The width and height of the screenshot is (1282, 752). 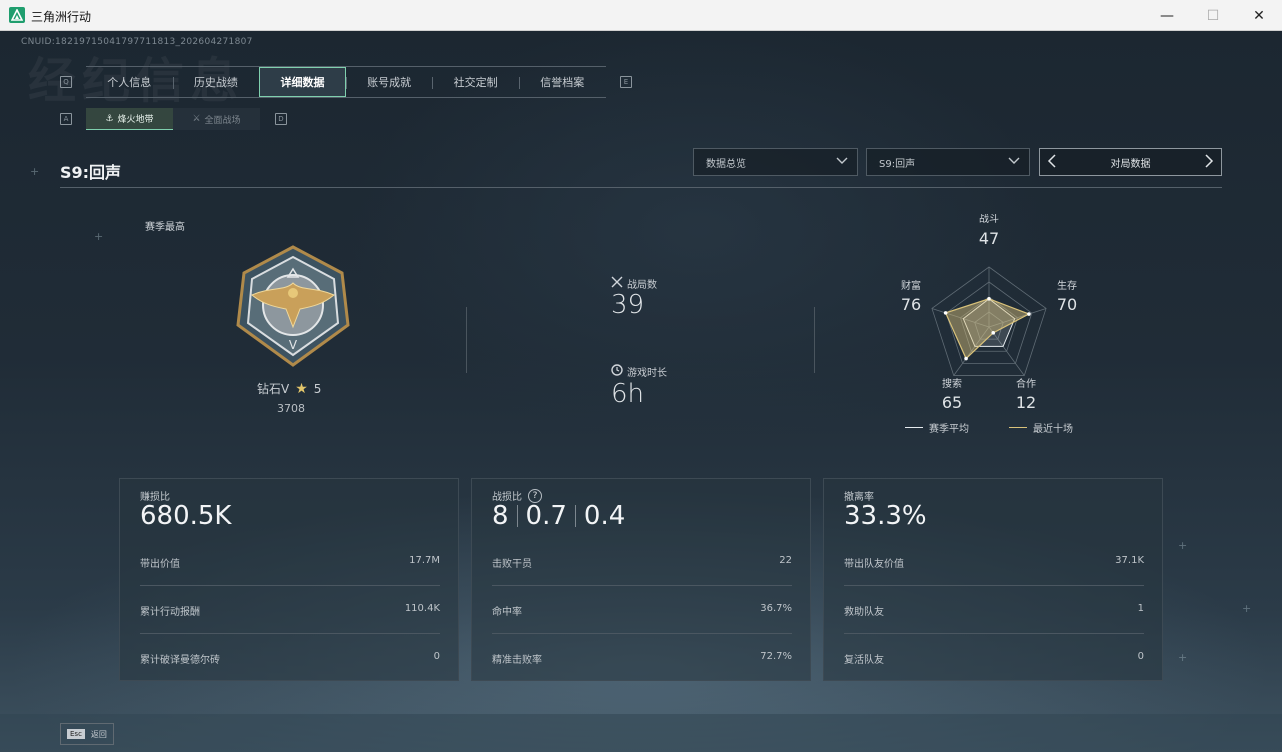 I want to click on legend-swatch, so click(x=914, y=427).